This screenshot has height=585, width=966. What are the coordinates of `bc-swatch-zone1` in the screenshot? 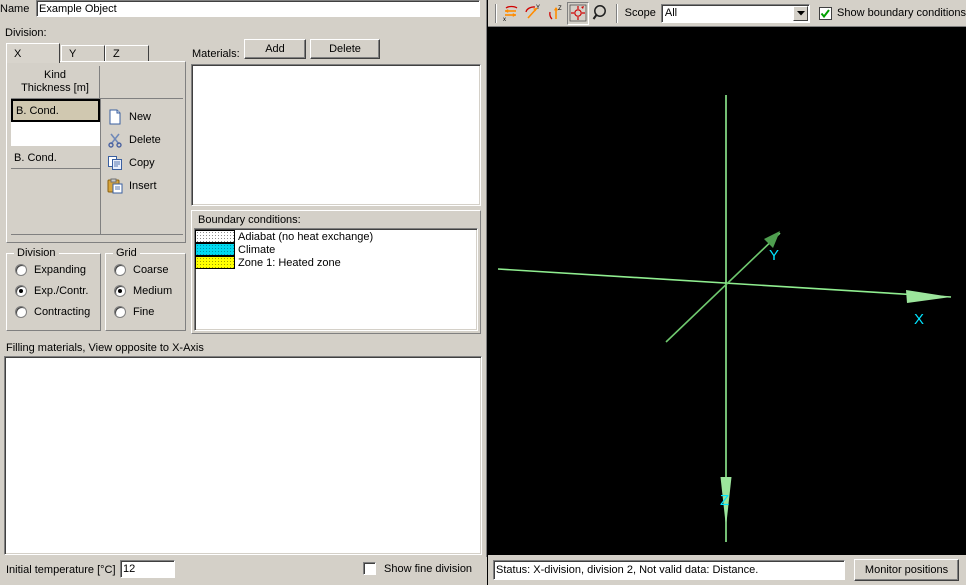 It's located at (215, 262).